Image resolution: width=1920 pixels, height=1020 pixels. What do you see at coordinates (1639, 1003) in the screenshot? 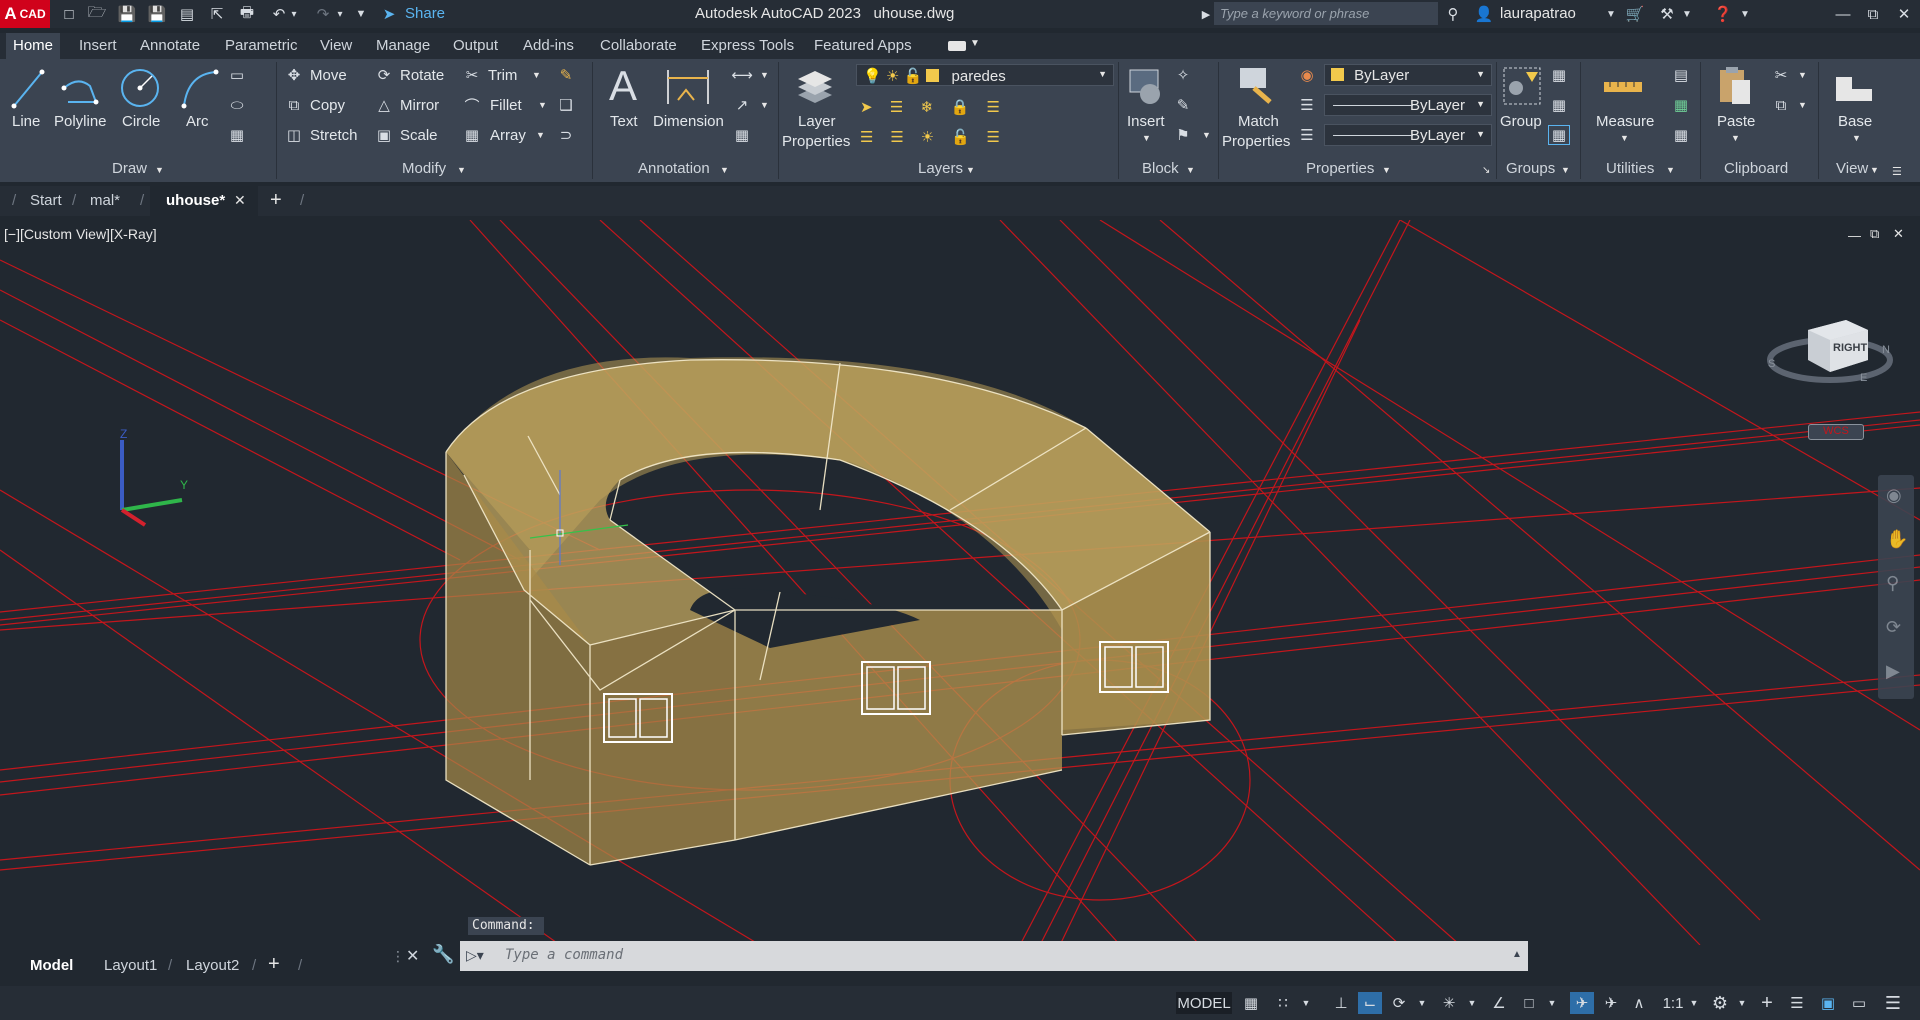
I see `annotation-scale-icon: ∧` at bounding box center [1639, 1003].